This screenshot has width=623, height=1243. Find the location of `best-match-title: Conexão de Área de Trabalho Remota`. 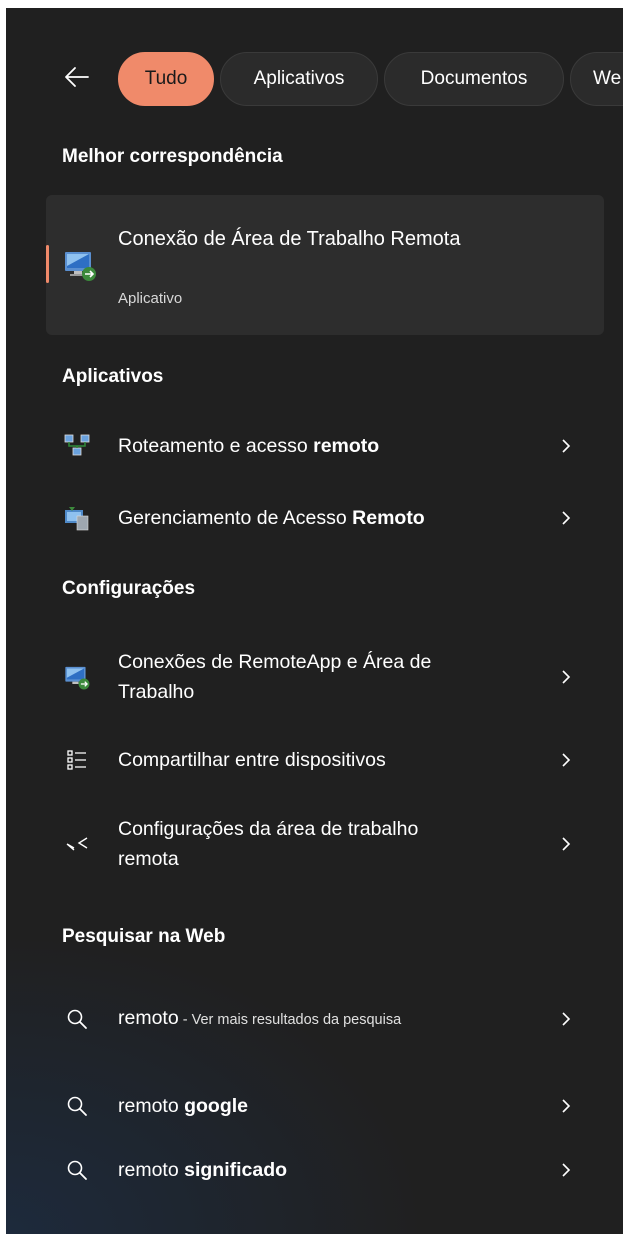

best-match-title: Conexão de Área de Trabalho Remota is located at coordinates (289, 239).